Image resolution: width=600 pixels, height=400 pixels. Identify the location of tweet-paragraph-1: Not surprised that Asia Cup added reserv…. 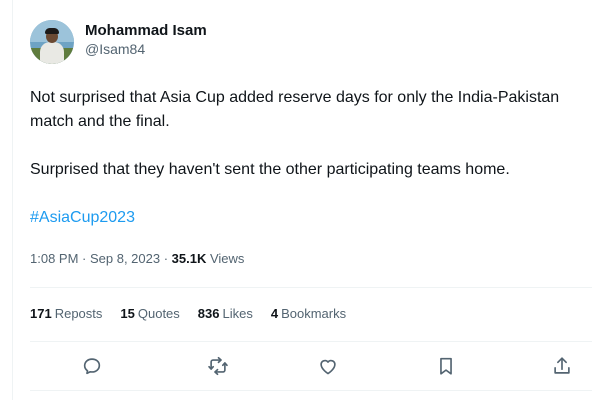
(295, 109).